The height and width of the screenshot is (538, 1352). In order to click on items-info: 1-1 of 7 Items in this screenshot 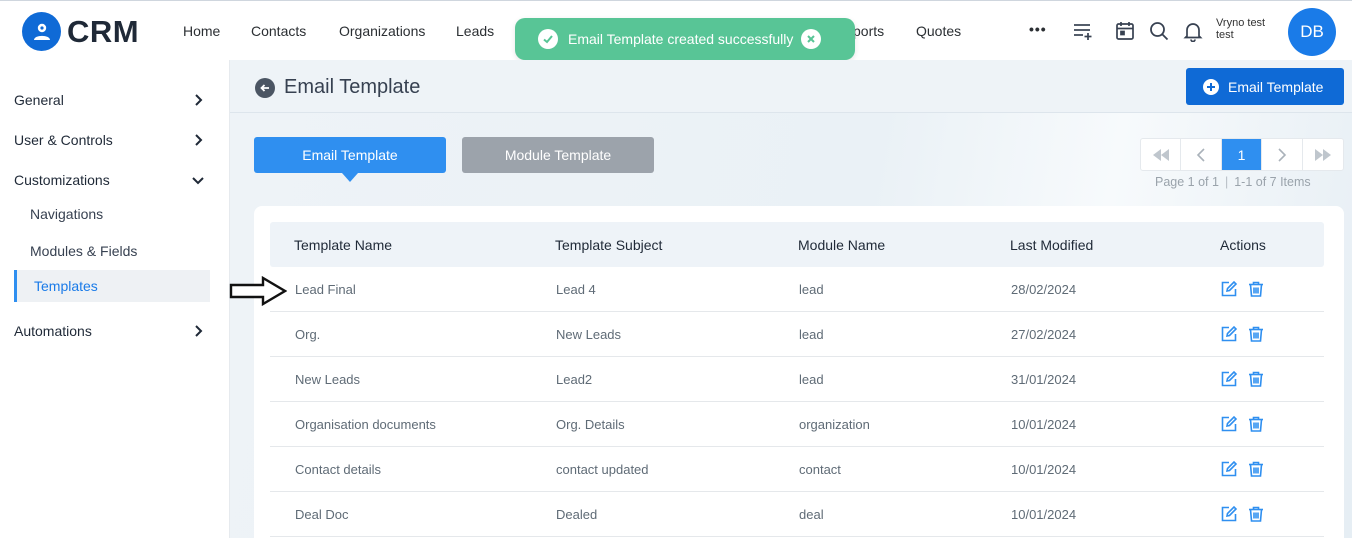, I will do `click(1272, 182)`.